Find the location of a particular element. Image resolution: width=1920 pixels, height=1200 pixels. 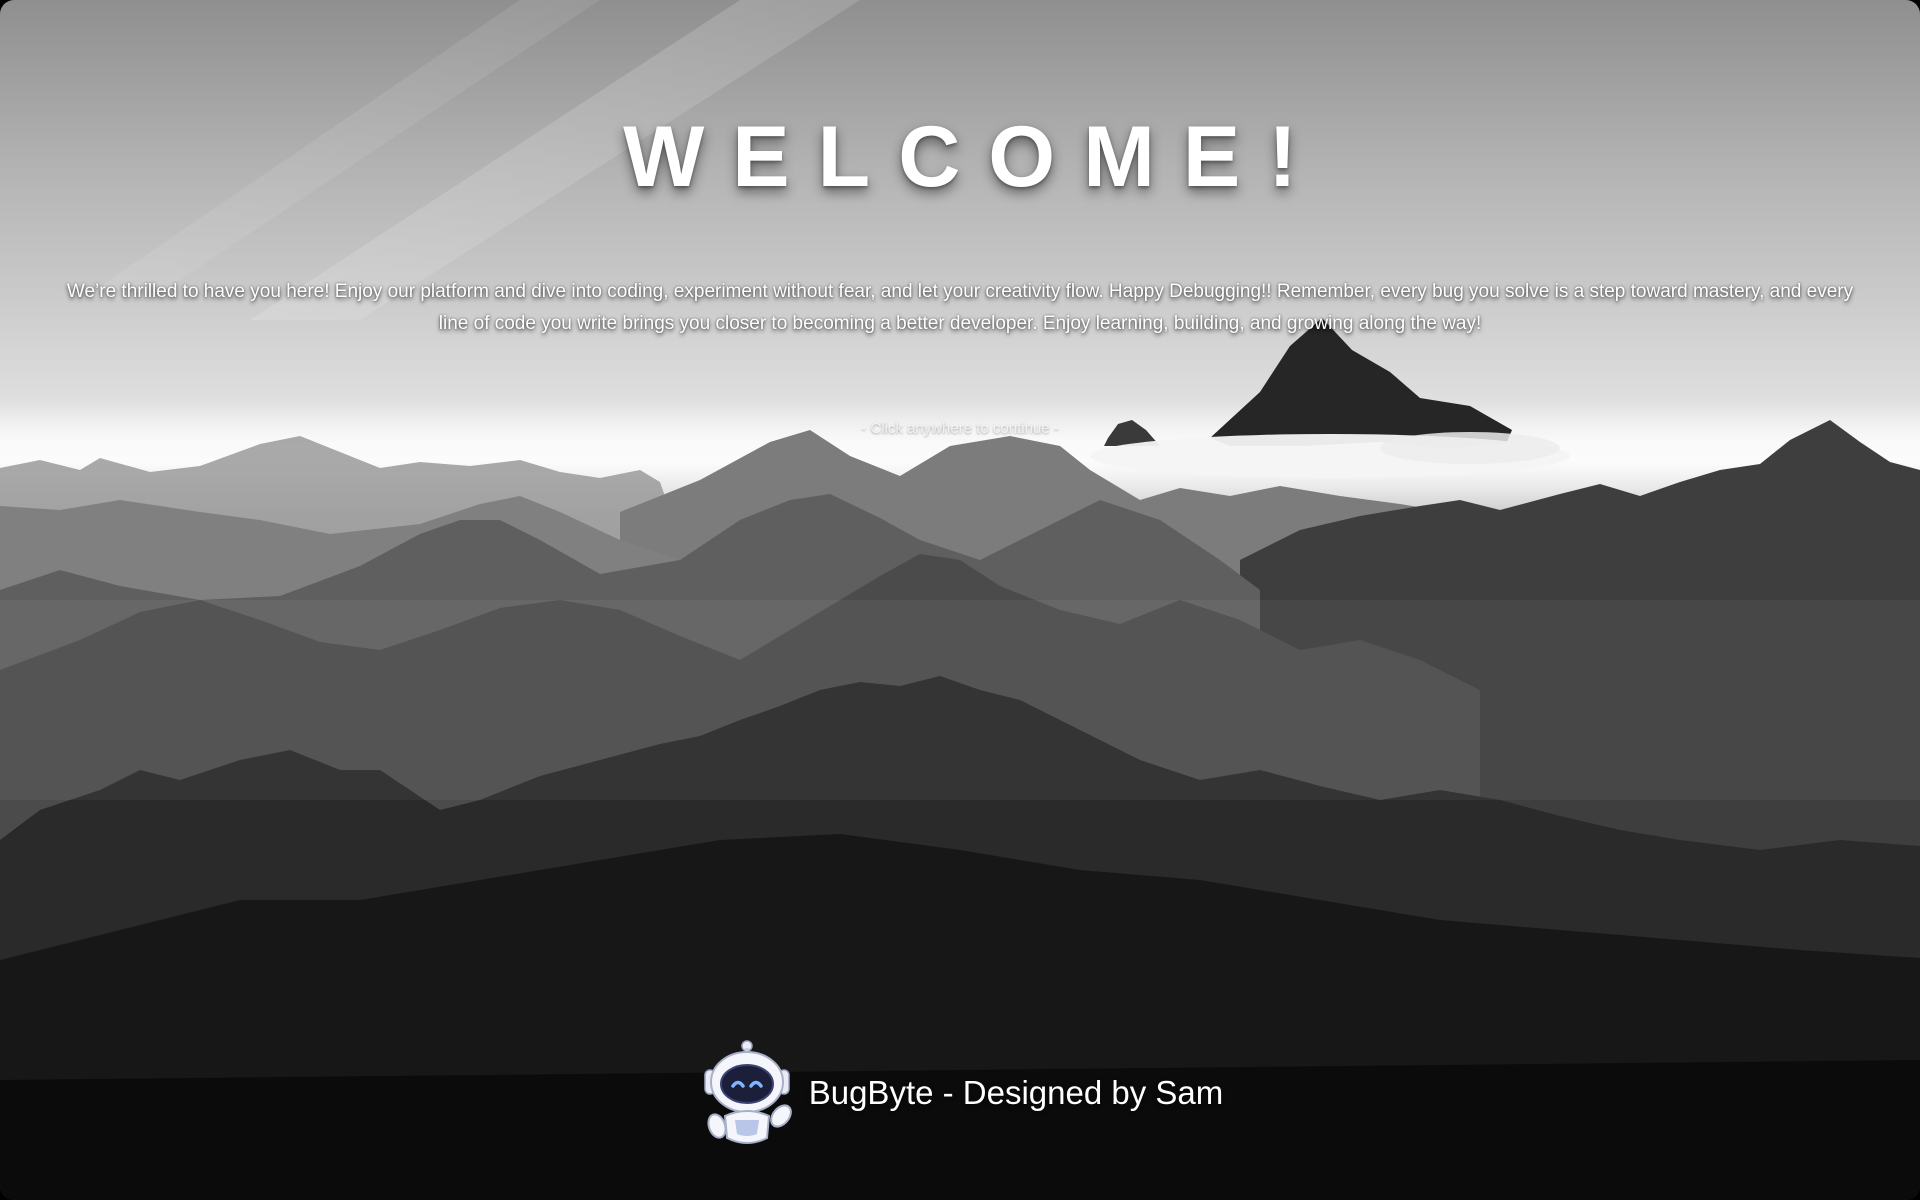

welcome-title: WELCOME! is located at coordinates (974, 157).